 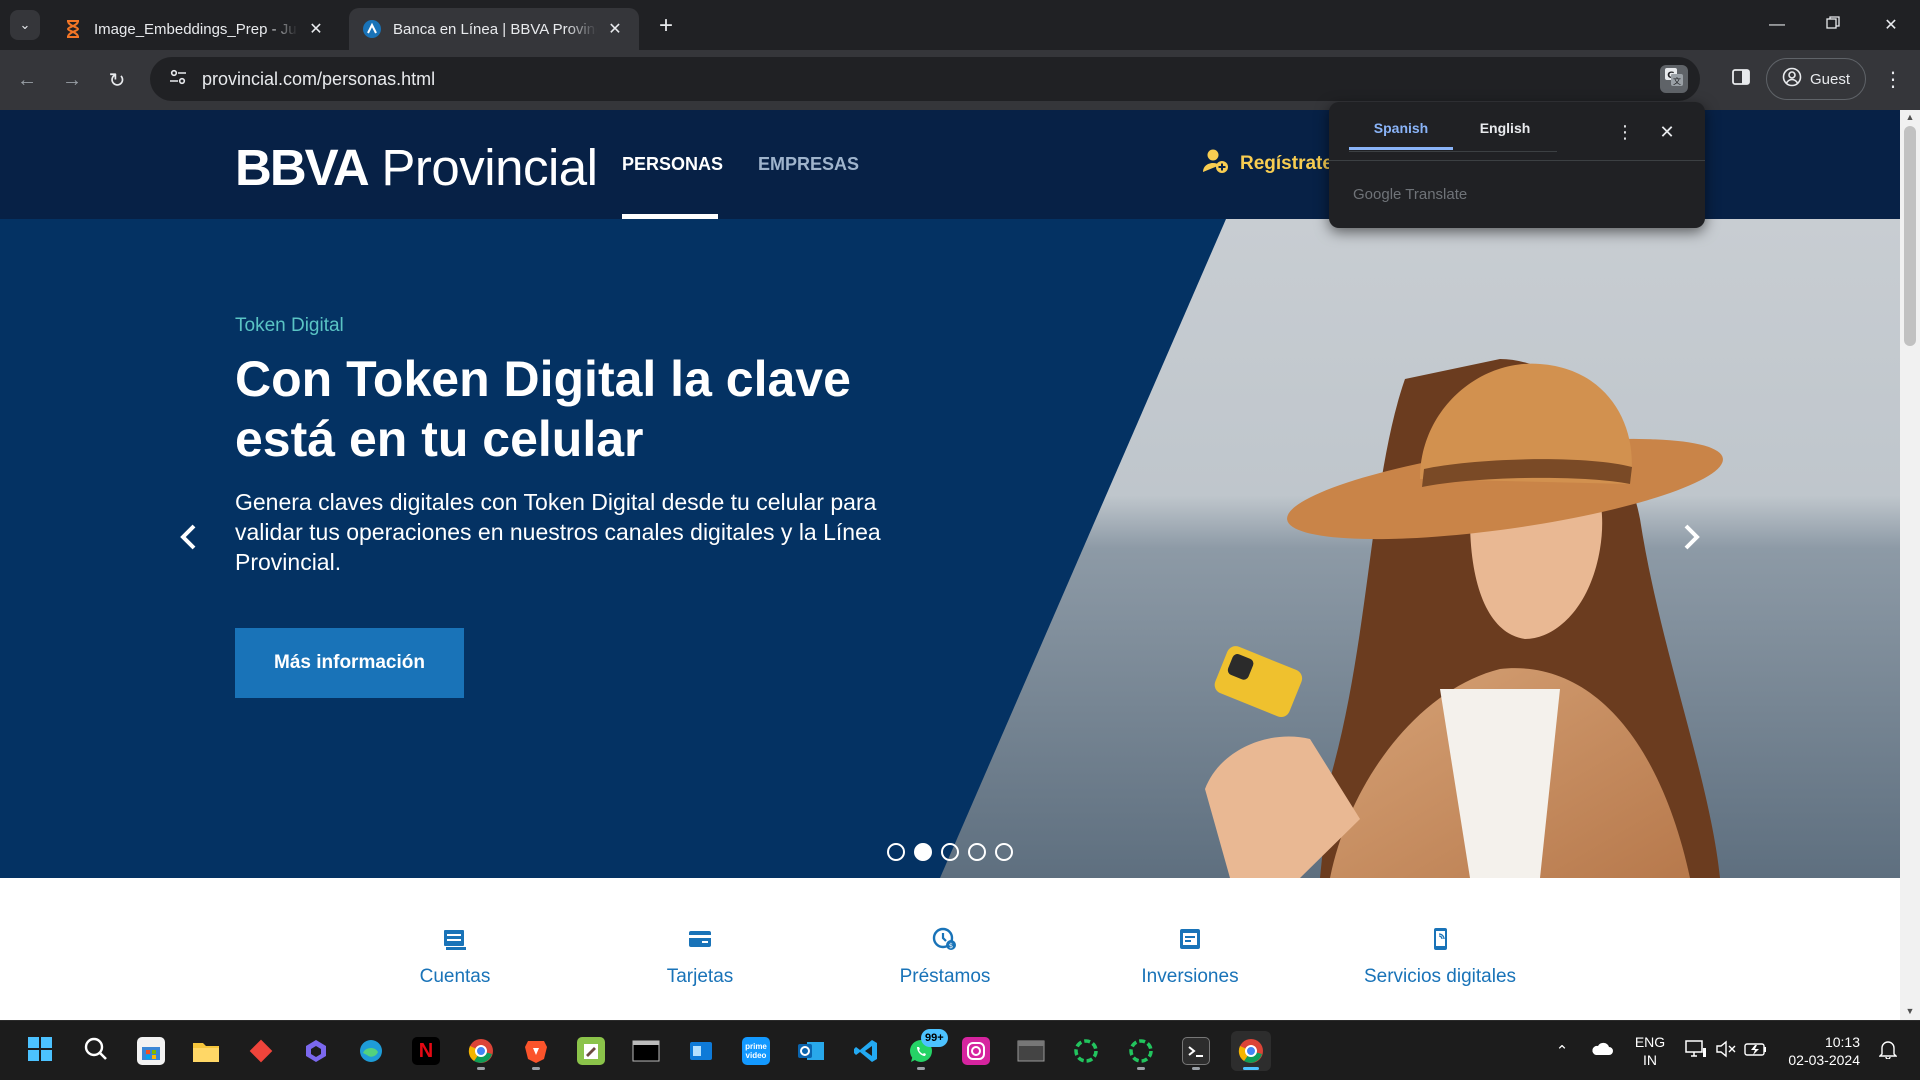 I want to click on chrome-icon, so click(x=1251, y=1051).